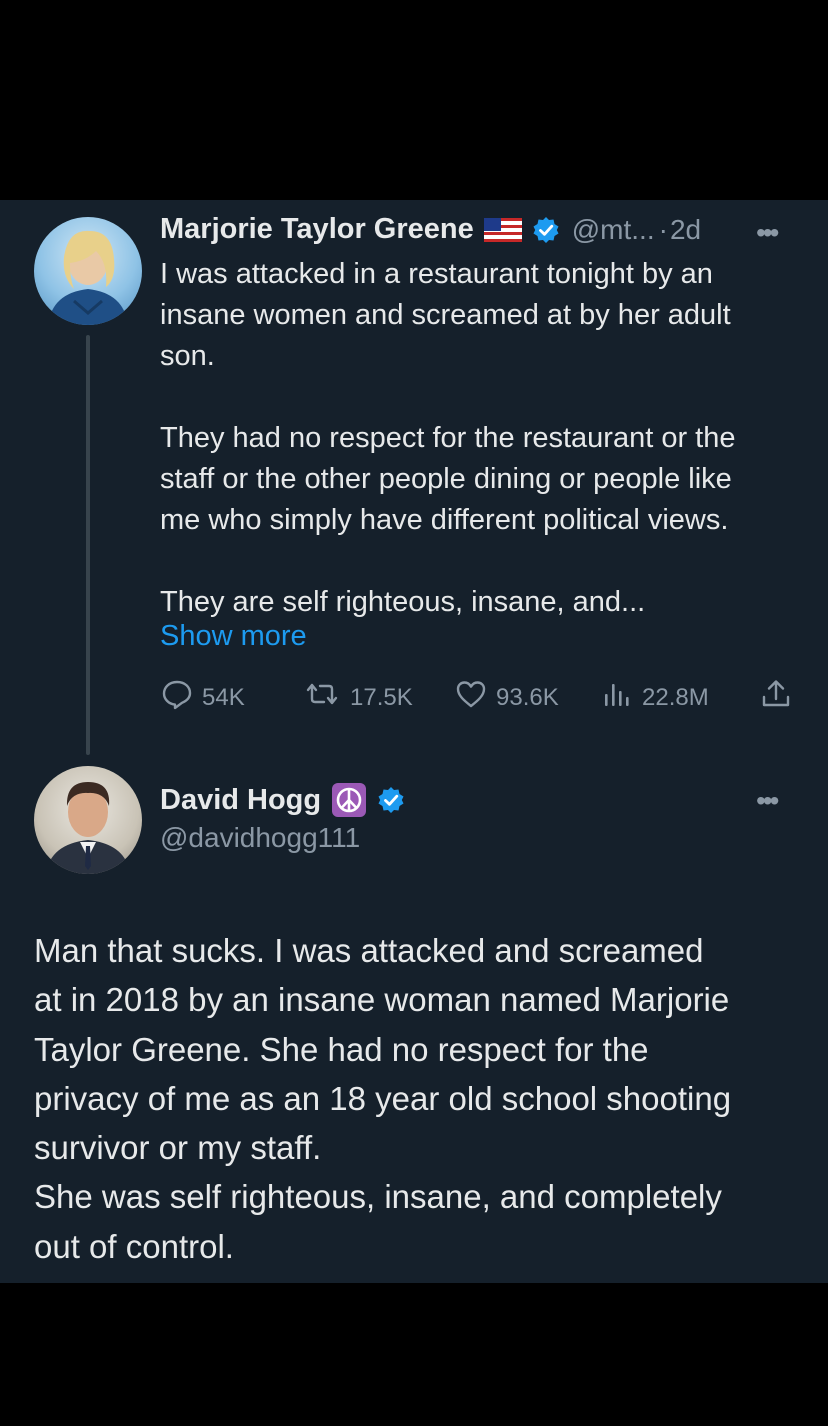 Image resolution: width=828 pixels, height=1426 pixels. I want to click on thread-connector-line, so click(88, 545).